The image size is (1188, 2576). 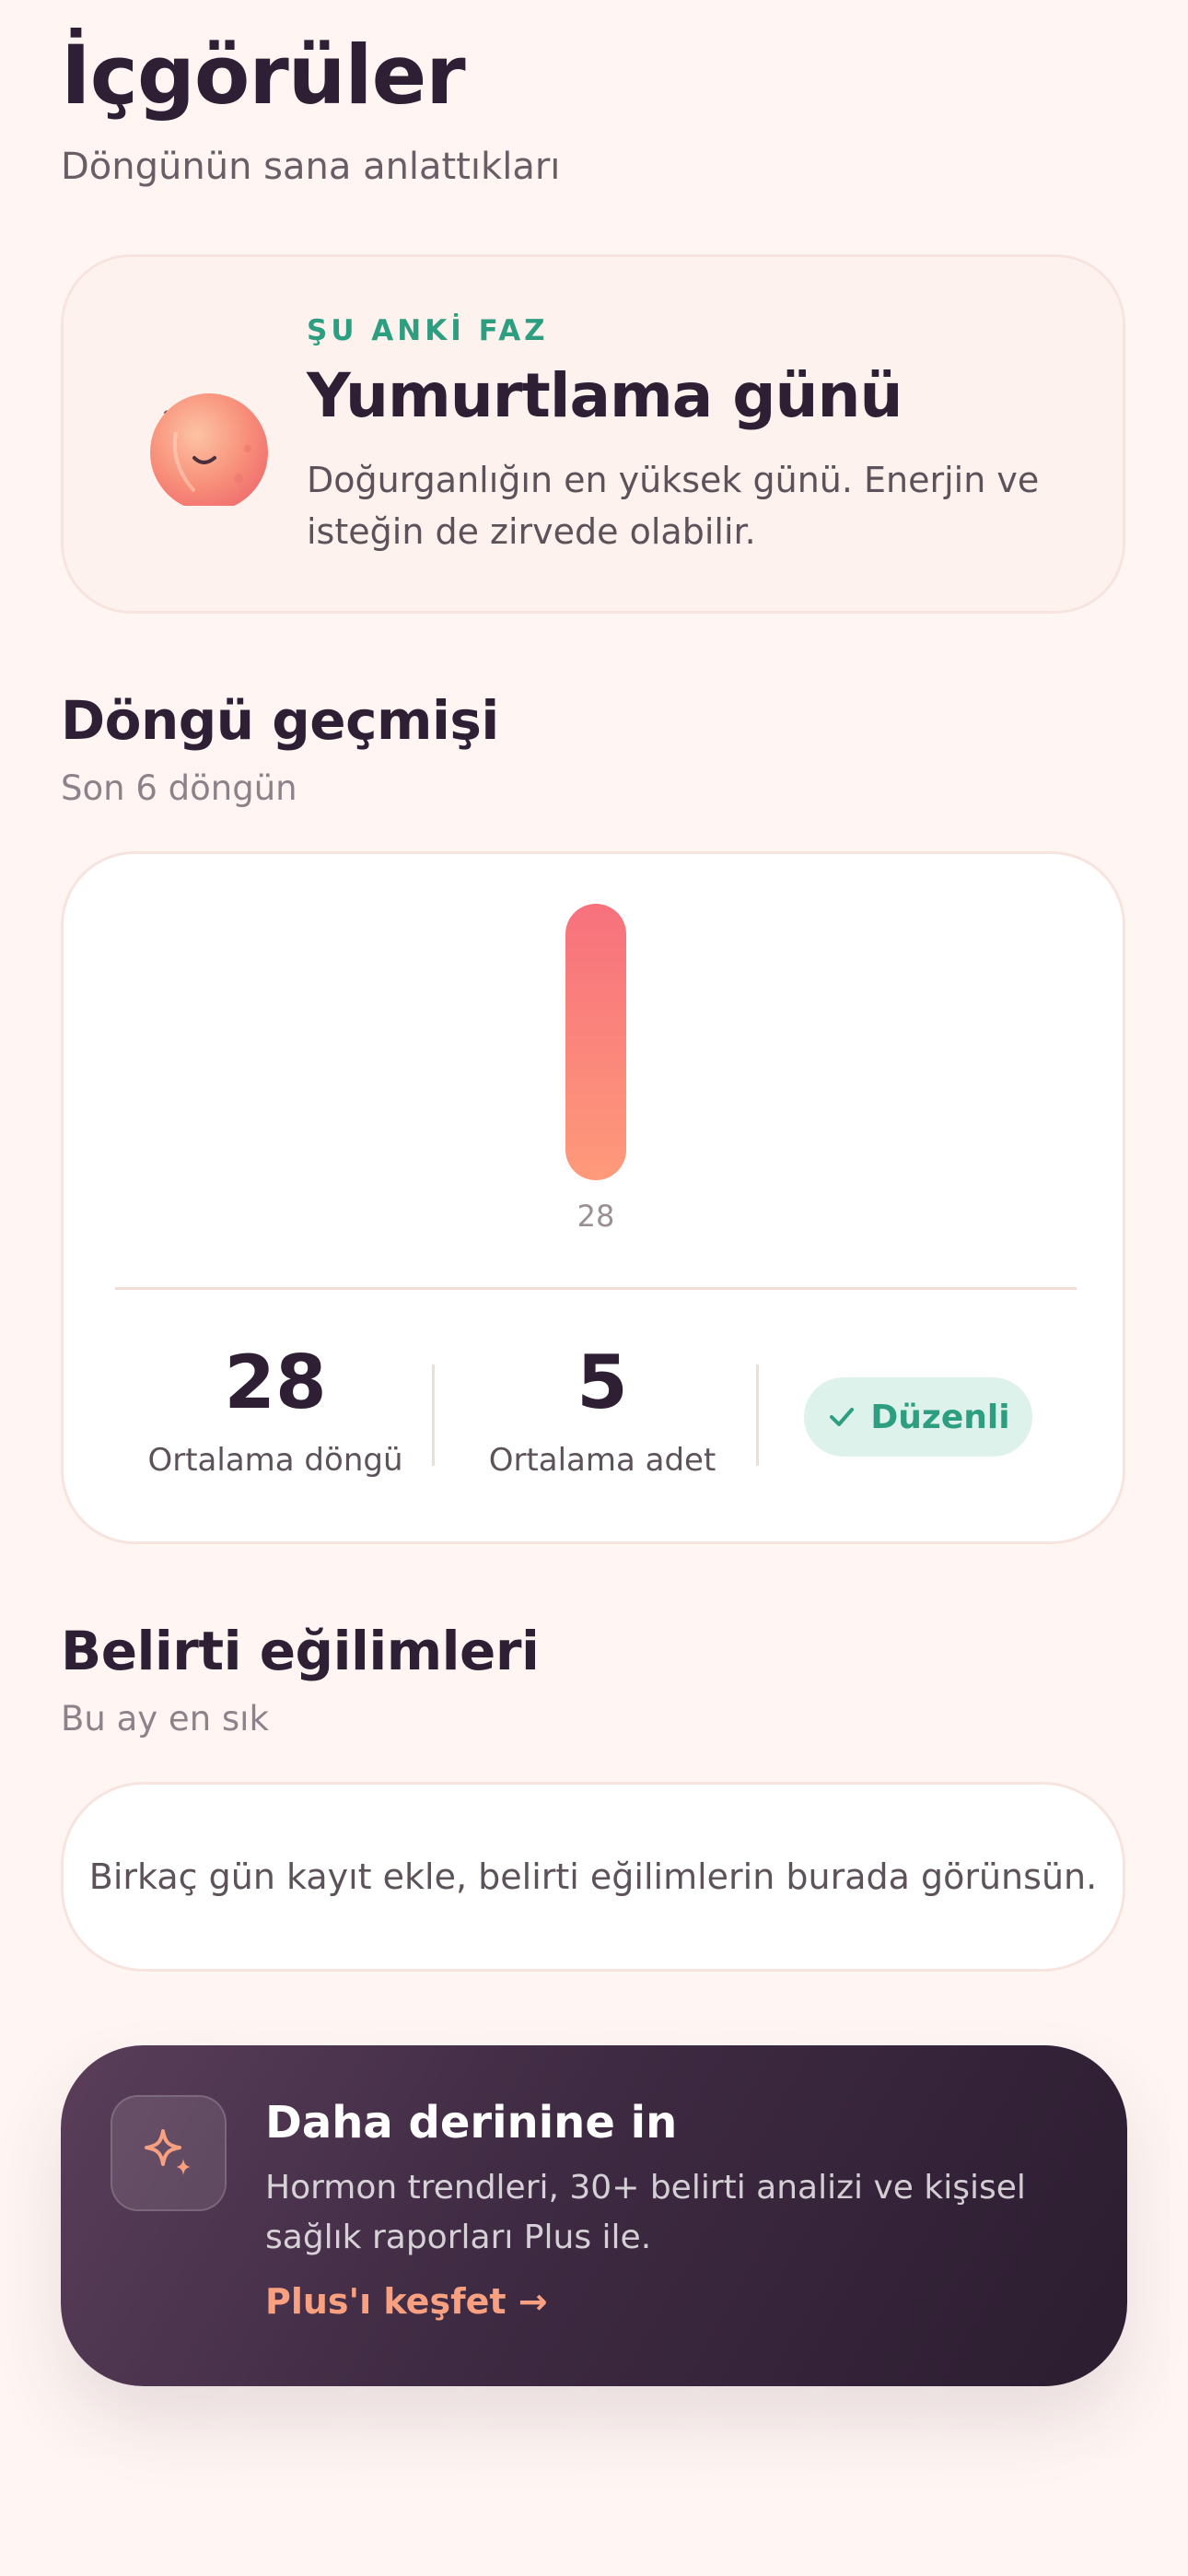 I want to click on history-section-subtitle: Son 6 döngün, so click(x=179, y=788).